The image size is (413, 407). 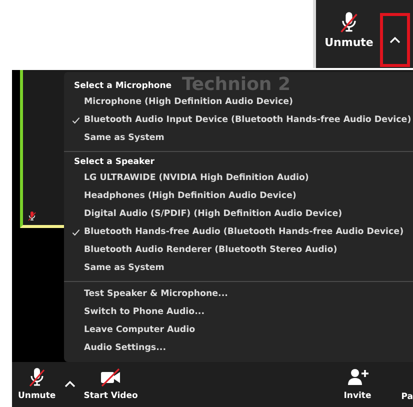 What do you see at coordinates (111, 383) in the screenshot?
I see `start-video-button: Start Video` at bounding box center [111, 383].